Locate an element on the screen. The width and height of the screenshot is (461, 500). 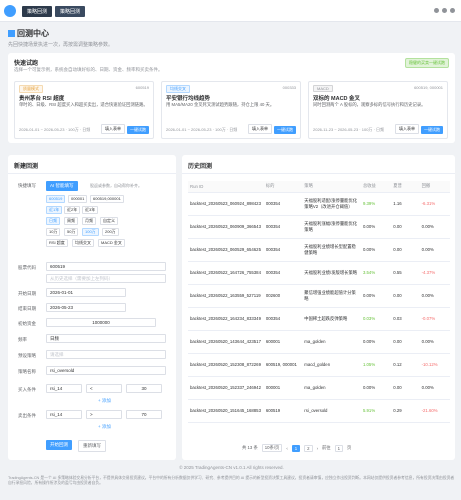
avatar is located at coordinates (452, 10).